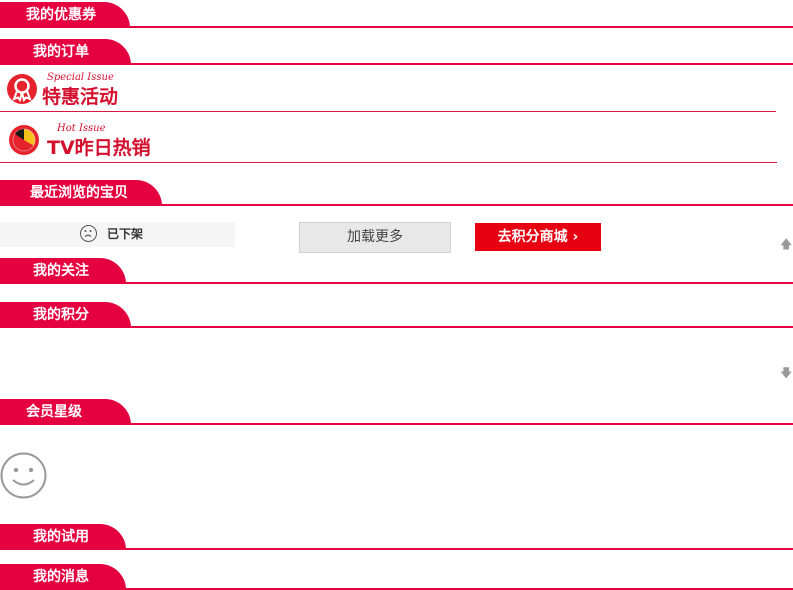 The image size is (793, 590). What do you see at coordinates (388, 88) in the screenshot?
I see `special-offers-promo: Special Issue 特惠活动` at bounding box center [388, 88].